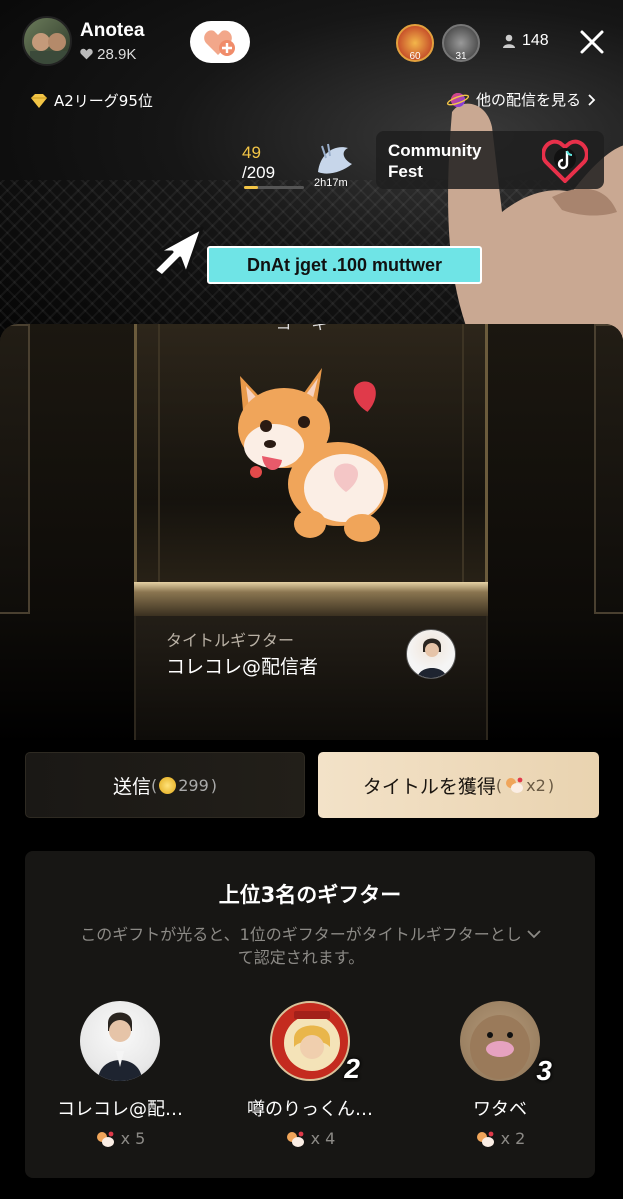  What do you see at coordinates (435, 161) in the screenshot?
I see `event-title: Community Fest` at bounding box center [435, 161].